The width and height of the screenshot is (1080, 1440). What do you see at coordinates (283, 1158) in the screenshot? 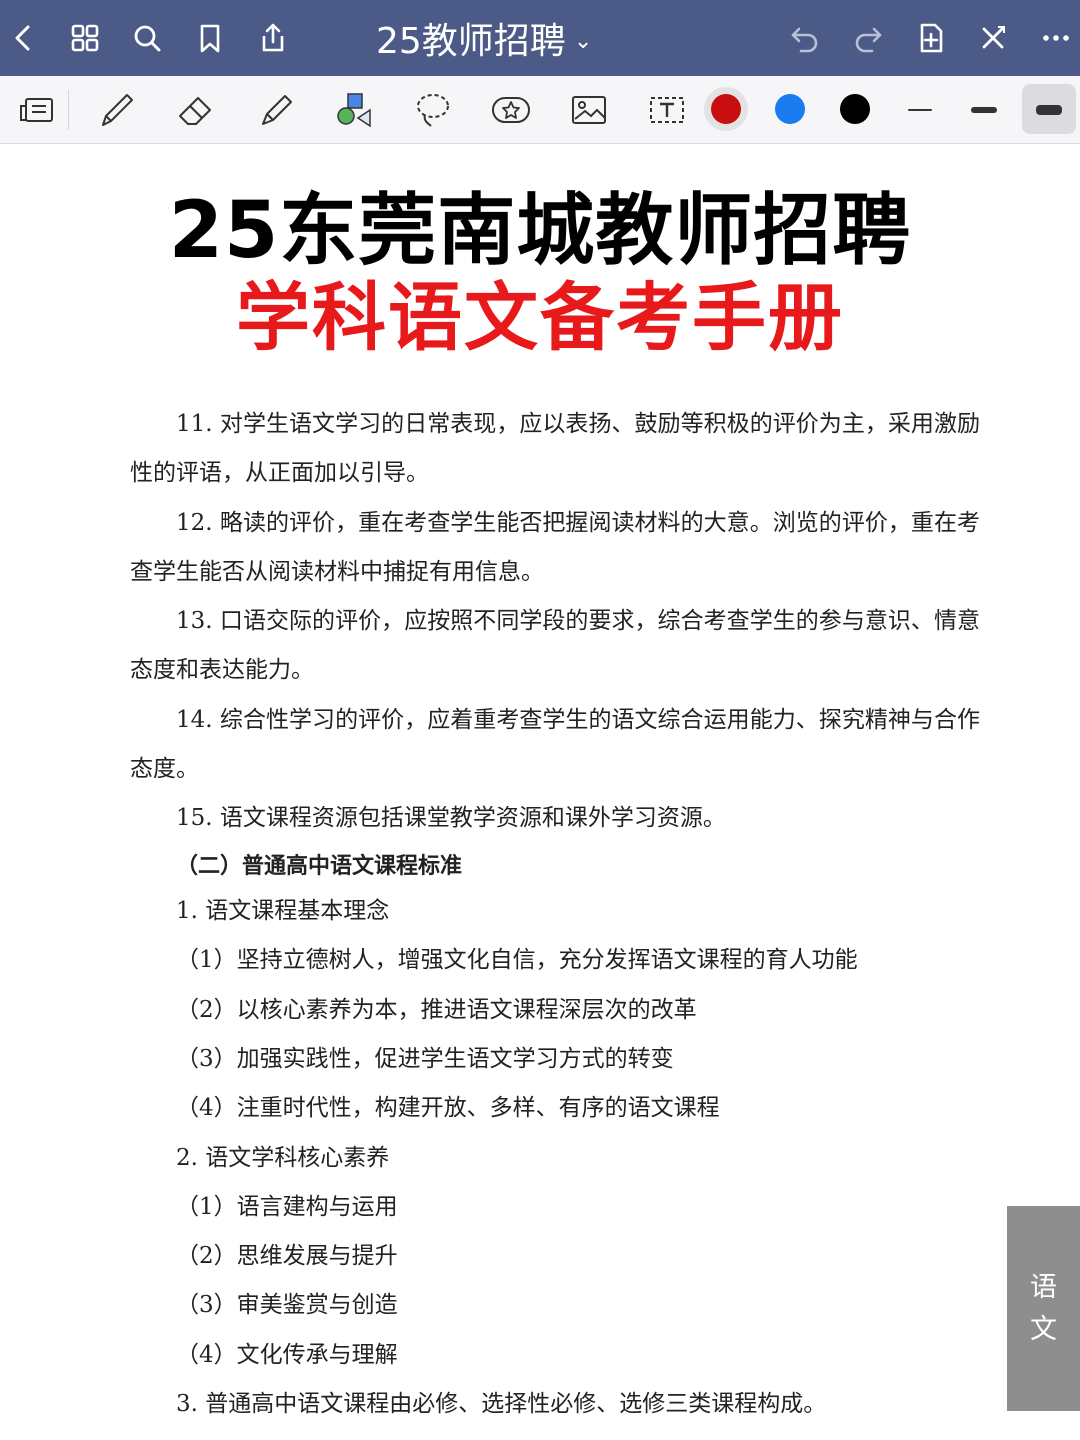
I see `sub2-title: 2. 语文学科核心素养` at bounding box center [283, 1158].